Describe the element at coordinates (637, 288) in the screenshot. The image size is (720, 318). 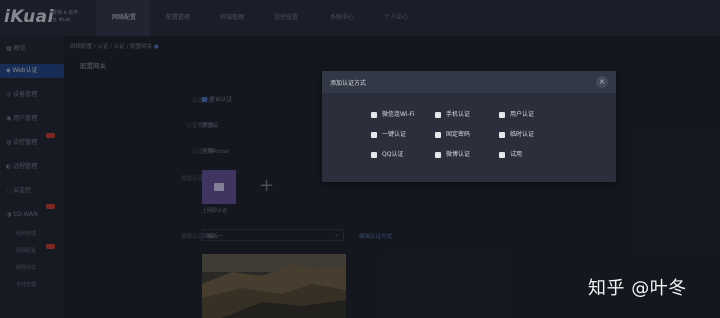
I see `zhihu-watermark: 知乎 @叶冬` at that location.